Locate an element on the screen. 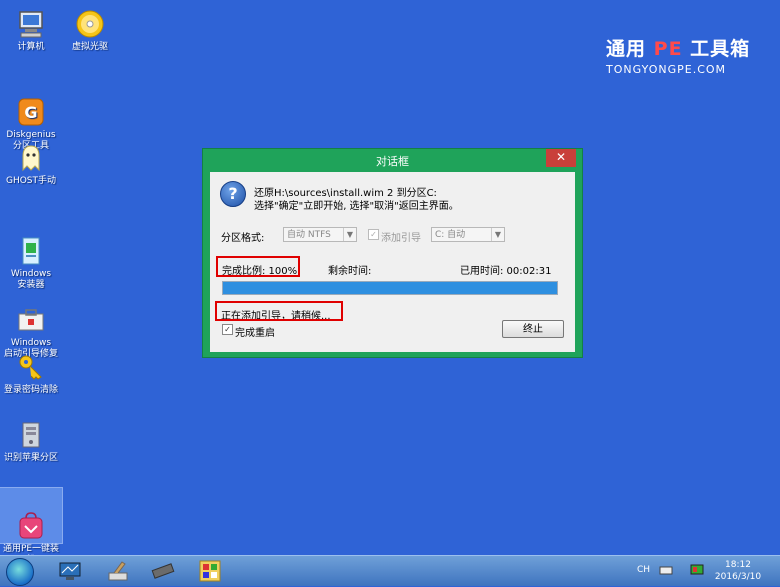 Image resolution: width=780 pixels, height=587 pixels. desktop-icon-one-click-install: 通用PE一键装 机 is located at coordinates (31, 526).